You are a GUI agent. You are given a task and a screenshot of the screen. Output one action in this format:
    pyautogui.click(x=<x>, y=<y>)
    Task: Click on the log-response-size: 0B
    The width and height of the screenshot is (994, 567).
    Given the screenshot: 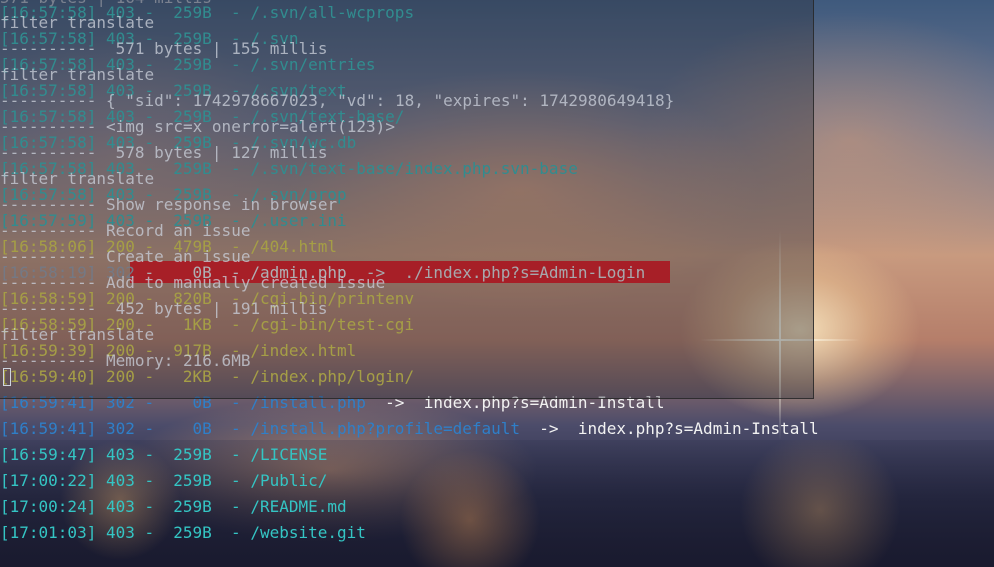 What is the action you would take?
    pyautogui.click(x=202, y=428)
    